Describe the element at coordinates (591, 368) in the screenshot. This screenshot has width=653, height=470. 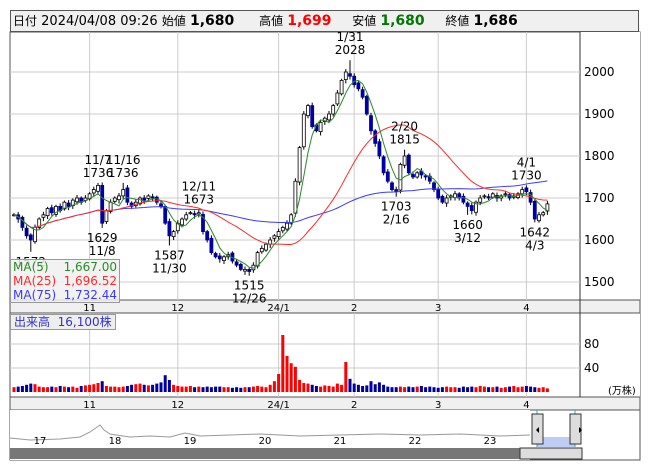
I see `volume-tick-label: 40` at that location.